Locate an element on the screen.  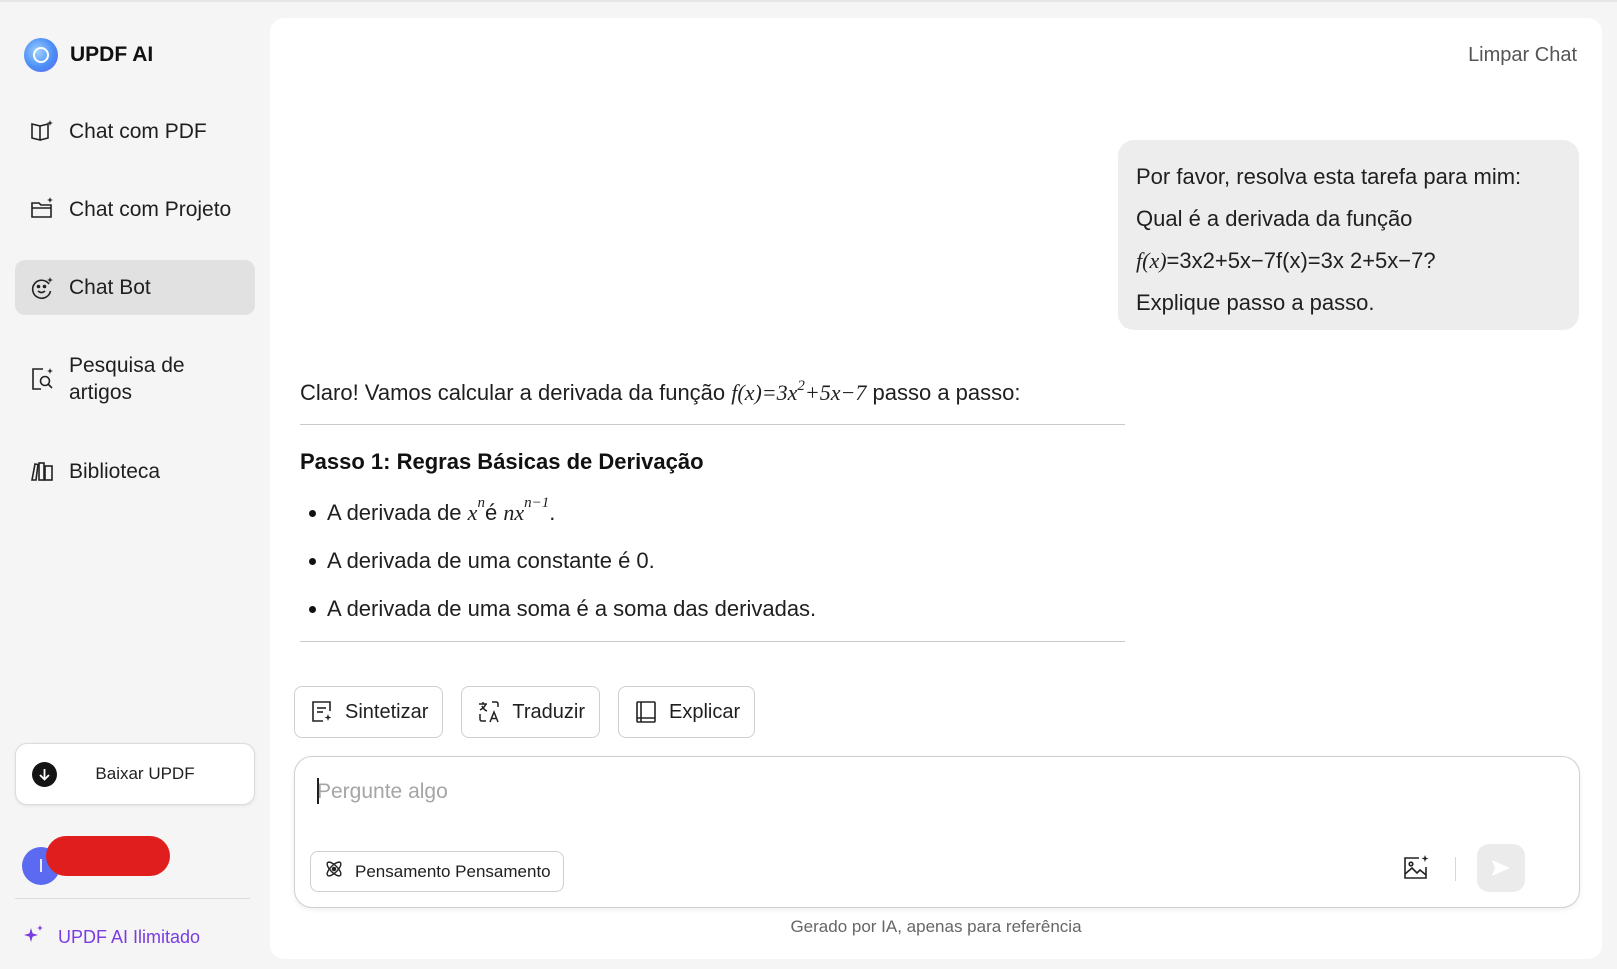
math-expression: f(x)=3x2+5x−7 is located at coordinates (799, 391).